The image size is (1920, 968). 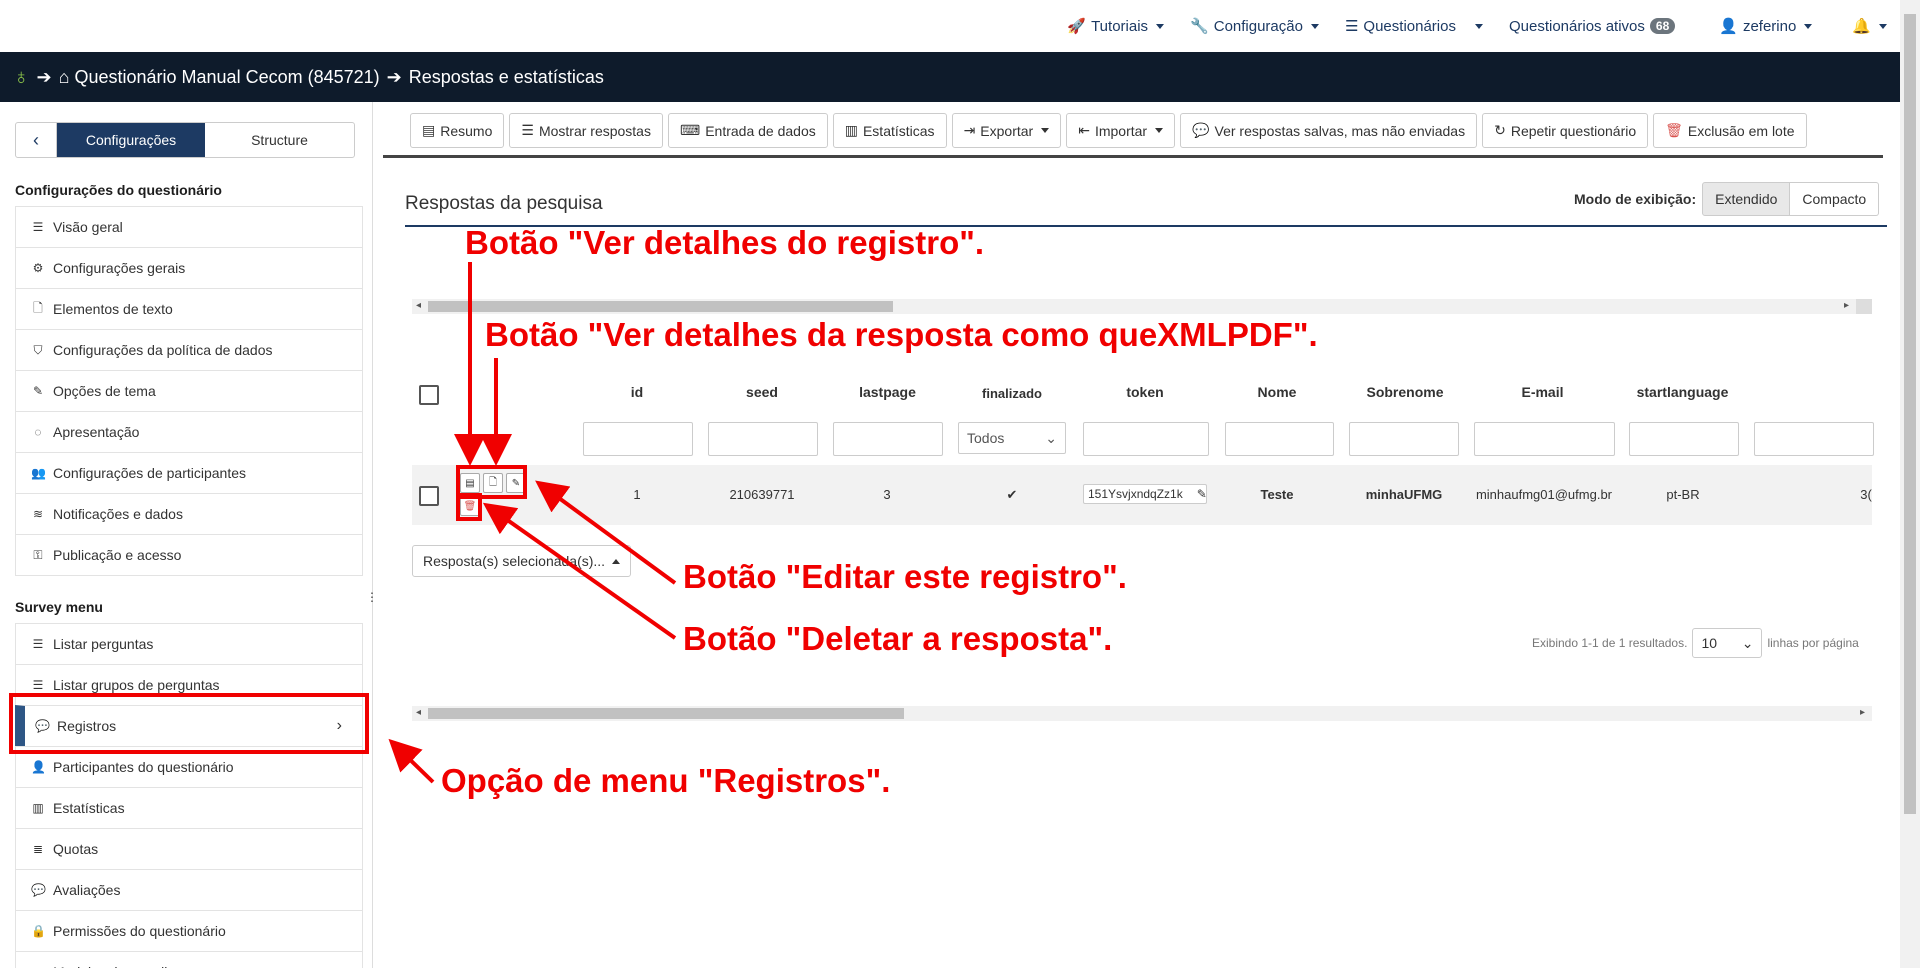 What do you see at coordinates (88, 227) in the screenshot?
I see `sidebar-item-label: Visão geral` at bounding box center [88, 227].